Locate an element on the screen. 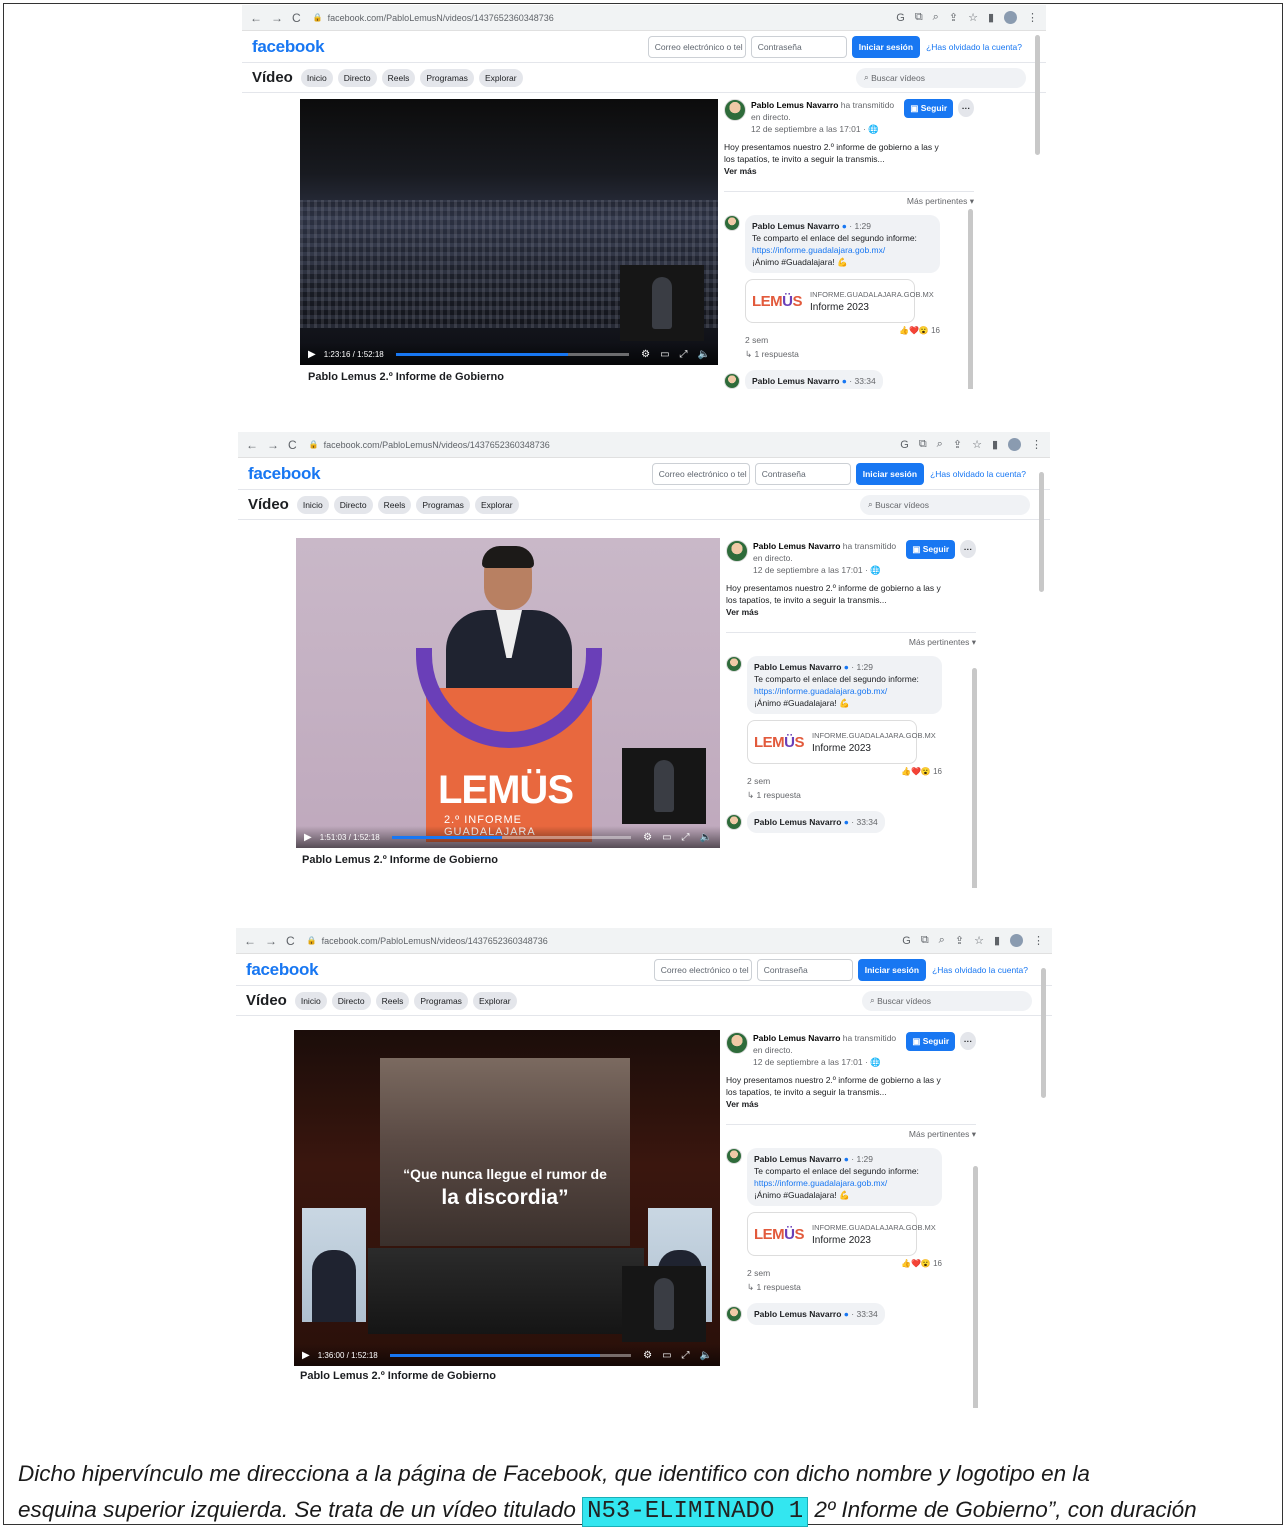 The width and height of the screenshot is (1286, 1528). menu-kebab-icon: ⋮ is located at coordinates (1032, 17).